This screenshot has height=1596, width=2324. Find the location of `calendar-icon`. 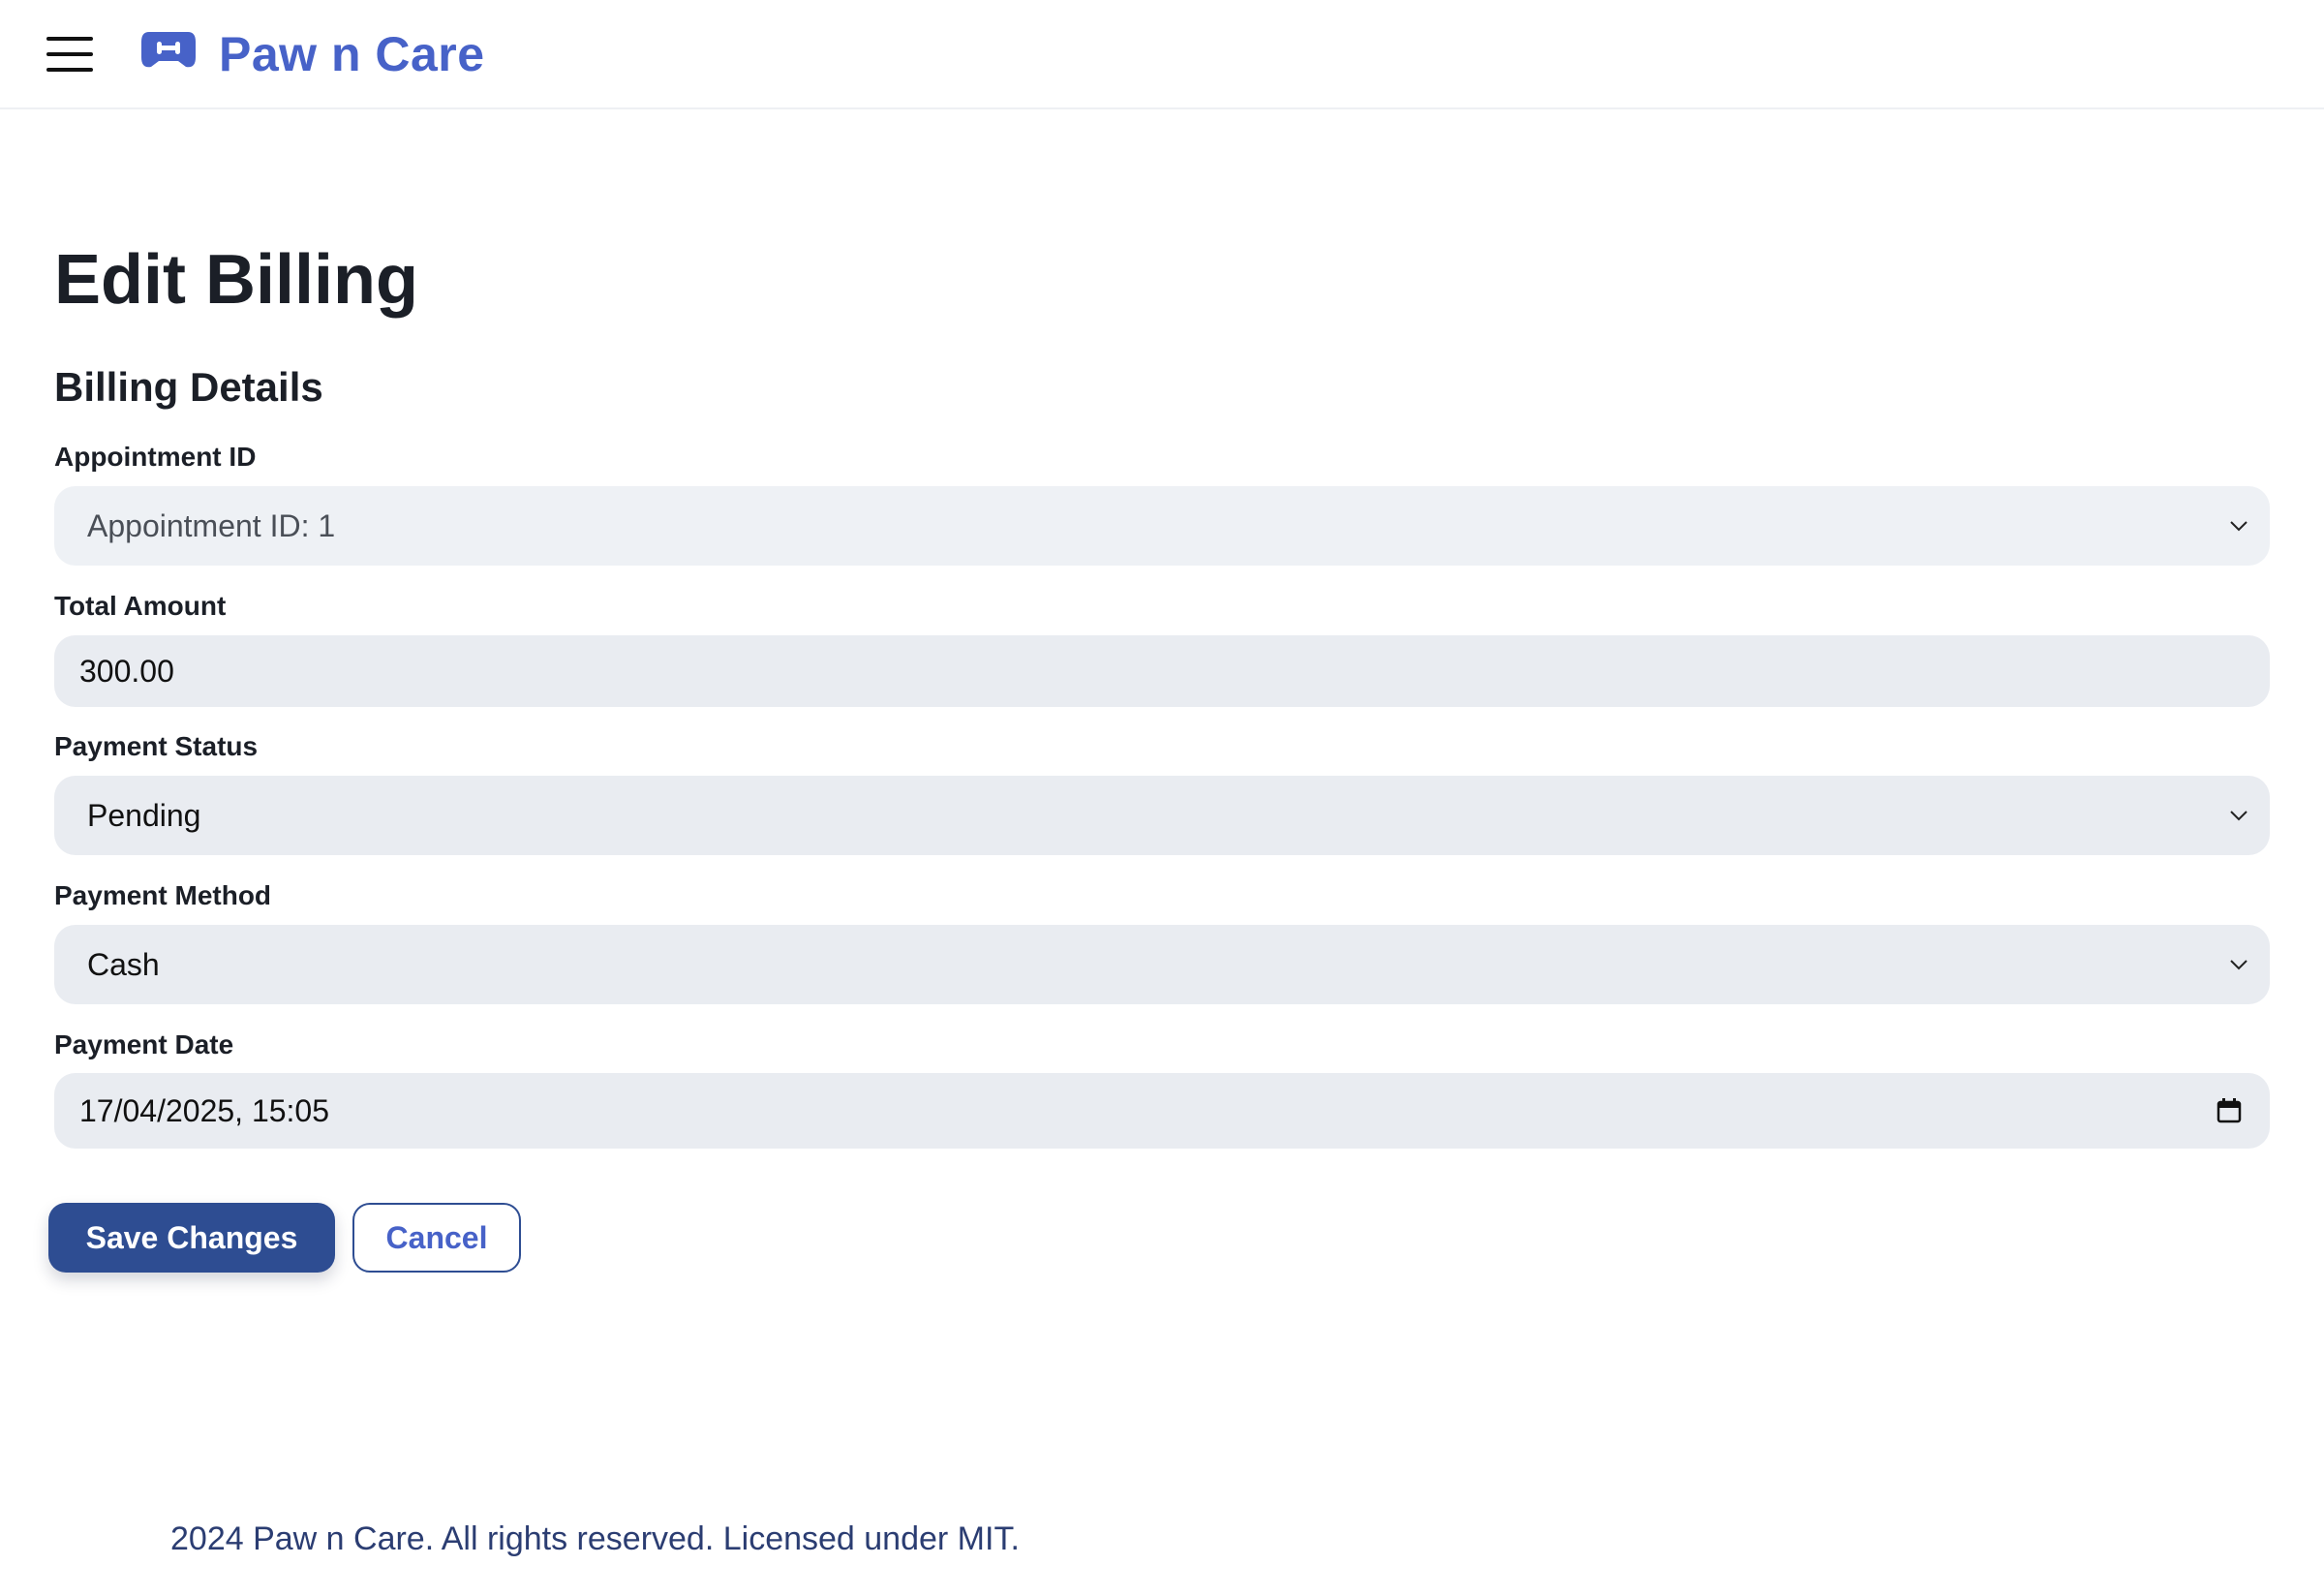

calendar-icon is located at coordinates (2230, 1110).